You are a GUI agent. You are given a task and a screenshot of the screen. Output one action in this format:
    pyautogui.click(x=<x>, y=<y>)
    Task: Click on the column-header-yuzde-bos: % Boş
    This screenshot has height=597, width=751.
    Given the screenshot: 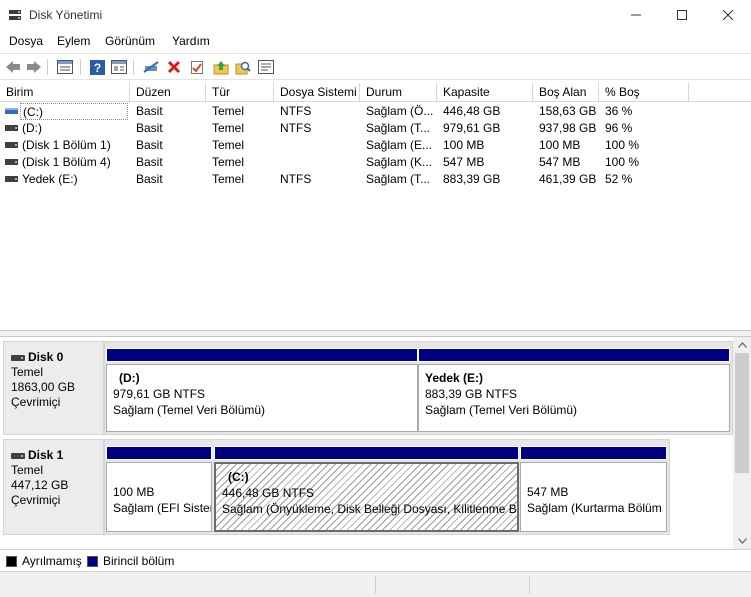 What is the action you would take?
    pyautogui.click(x=644, y=92)
    